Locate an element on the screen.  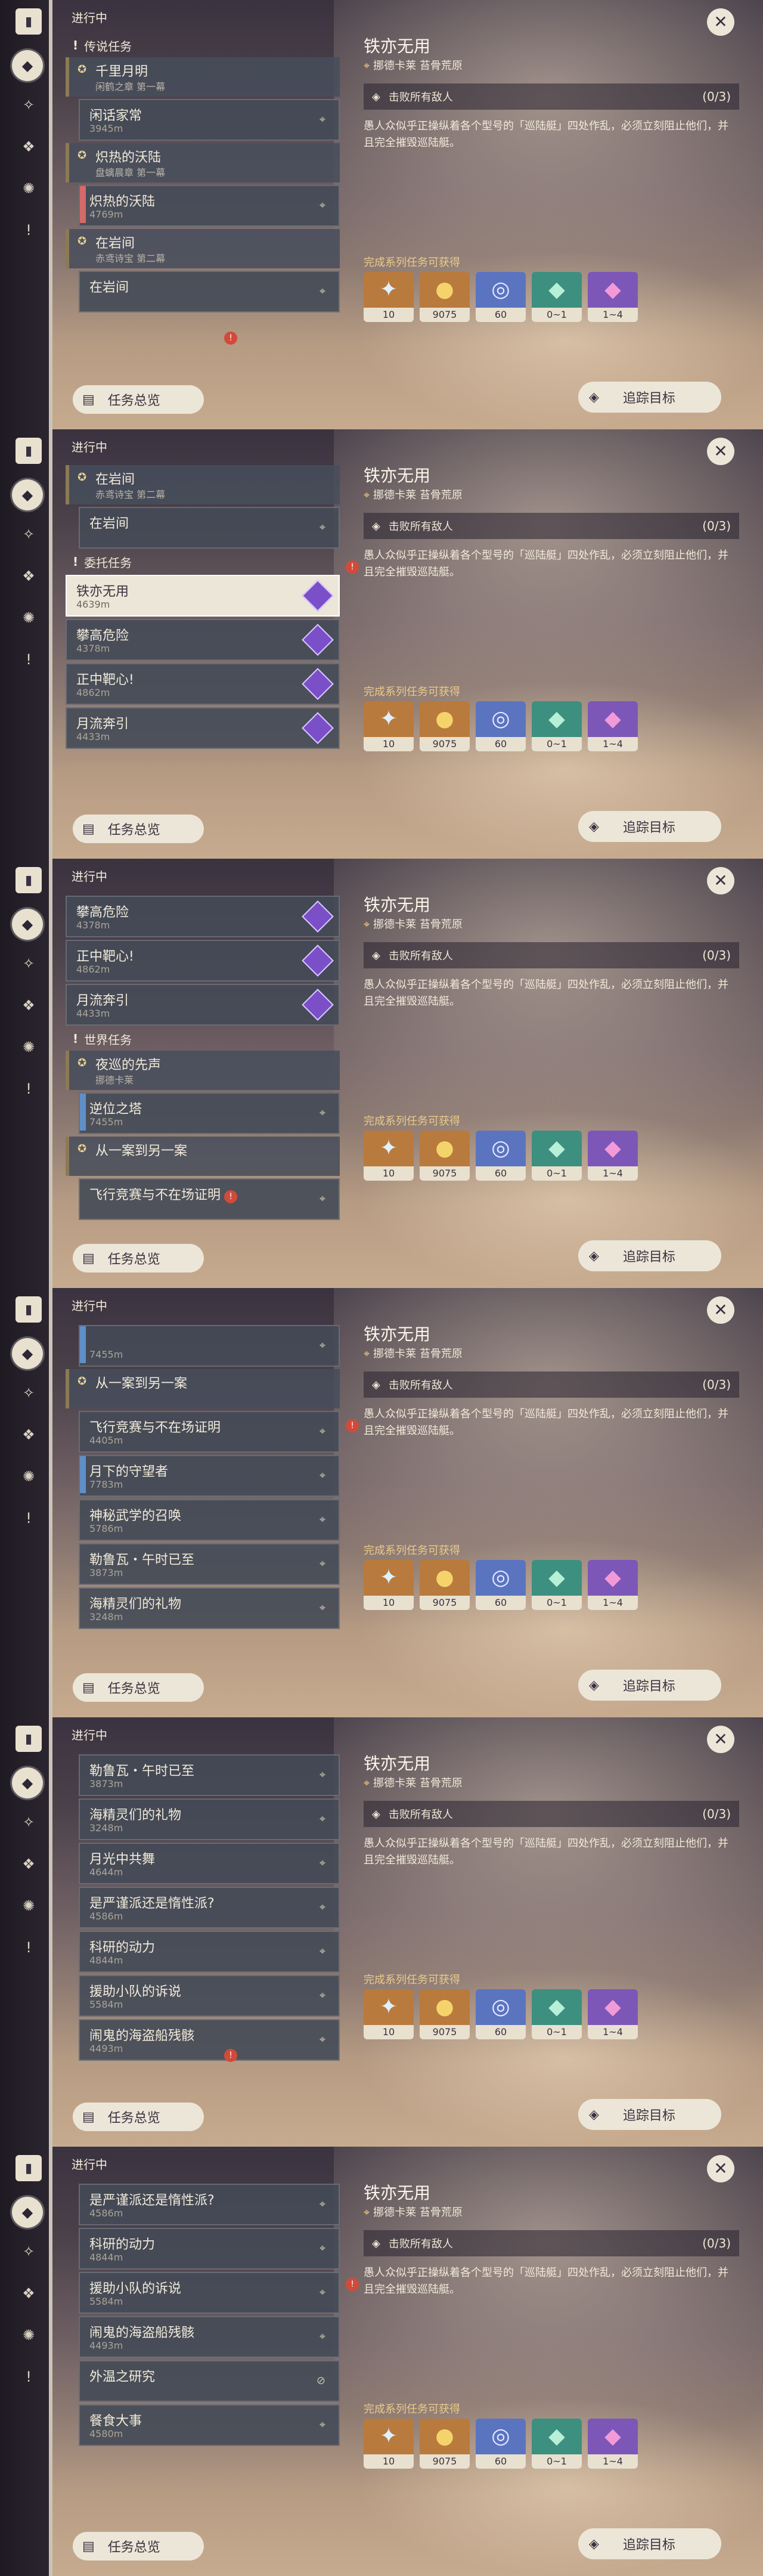
quest-item: 7455m ⌖ is located at coordinates (209, 1346).